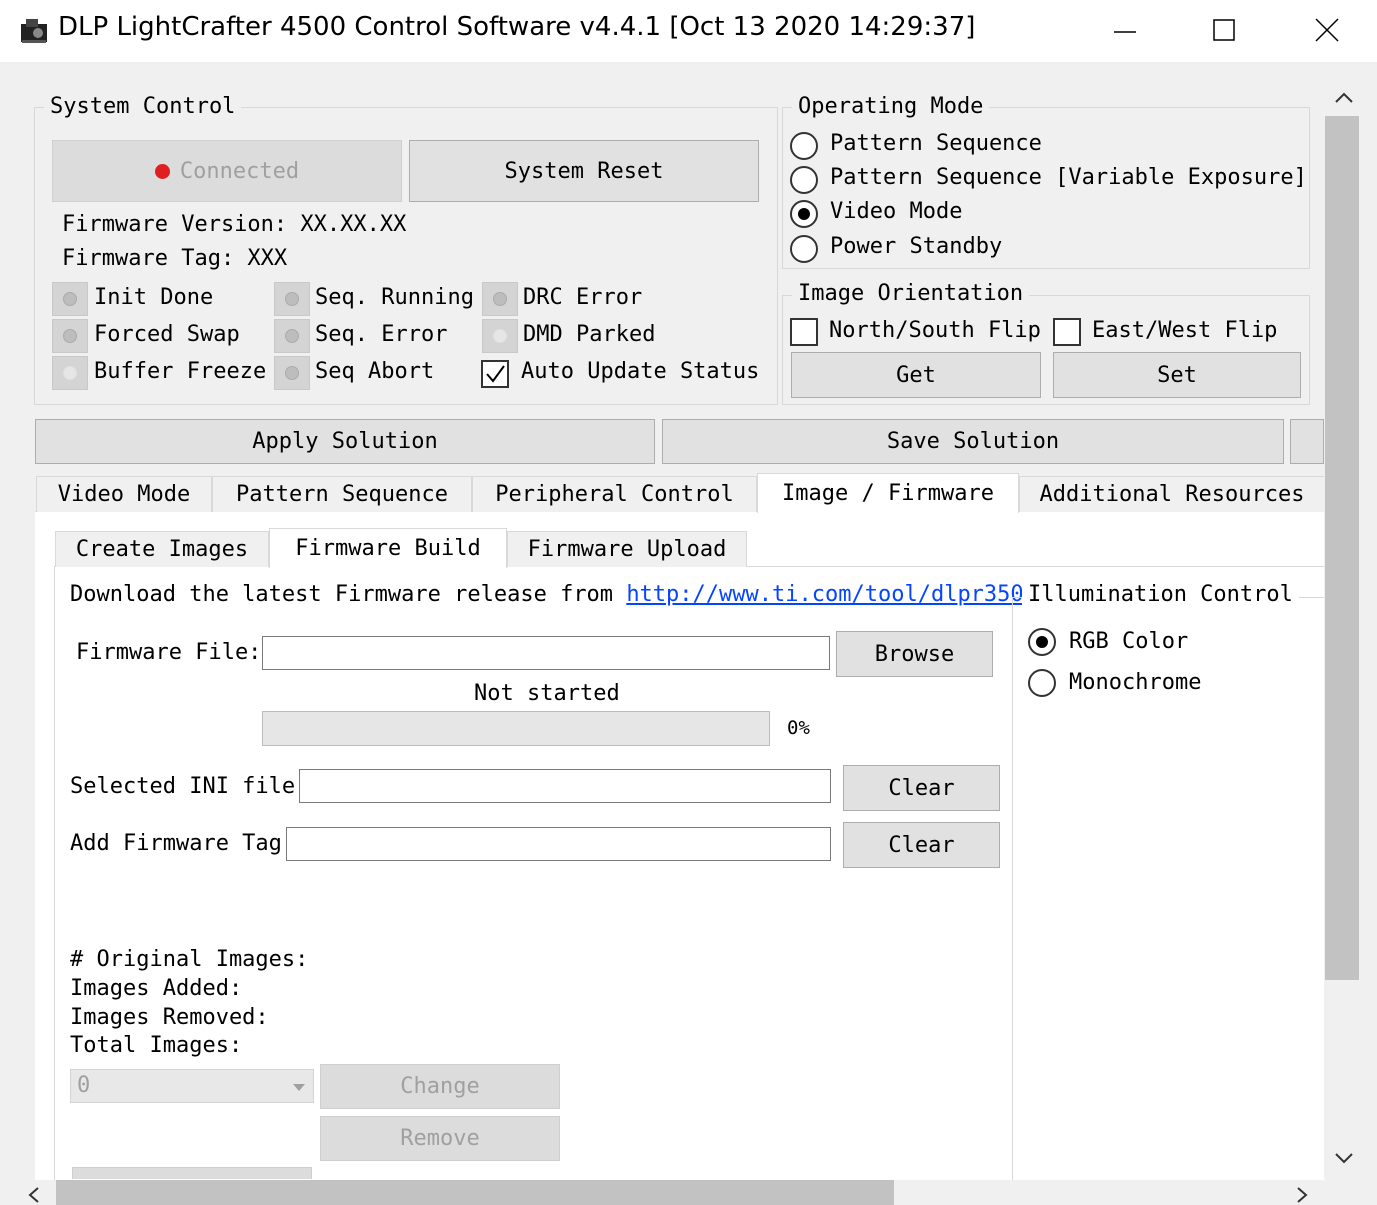  I want to click on scroll-up-icon, so click(1344, 98).